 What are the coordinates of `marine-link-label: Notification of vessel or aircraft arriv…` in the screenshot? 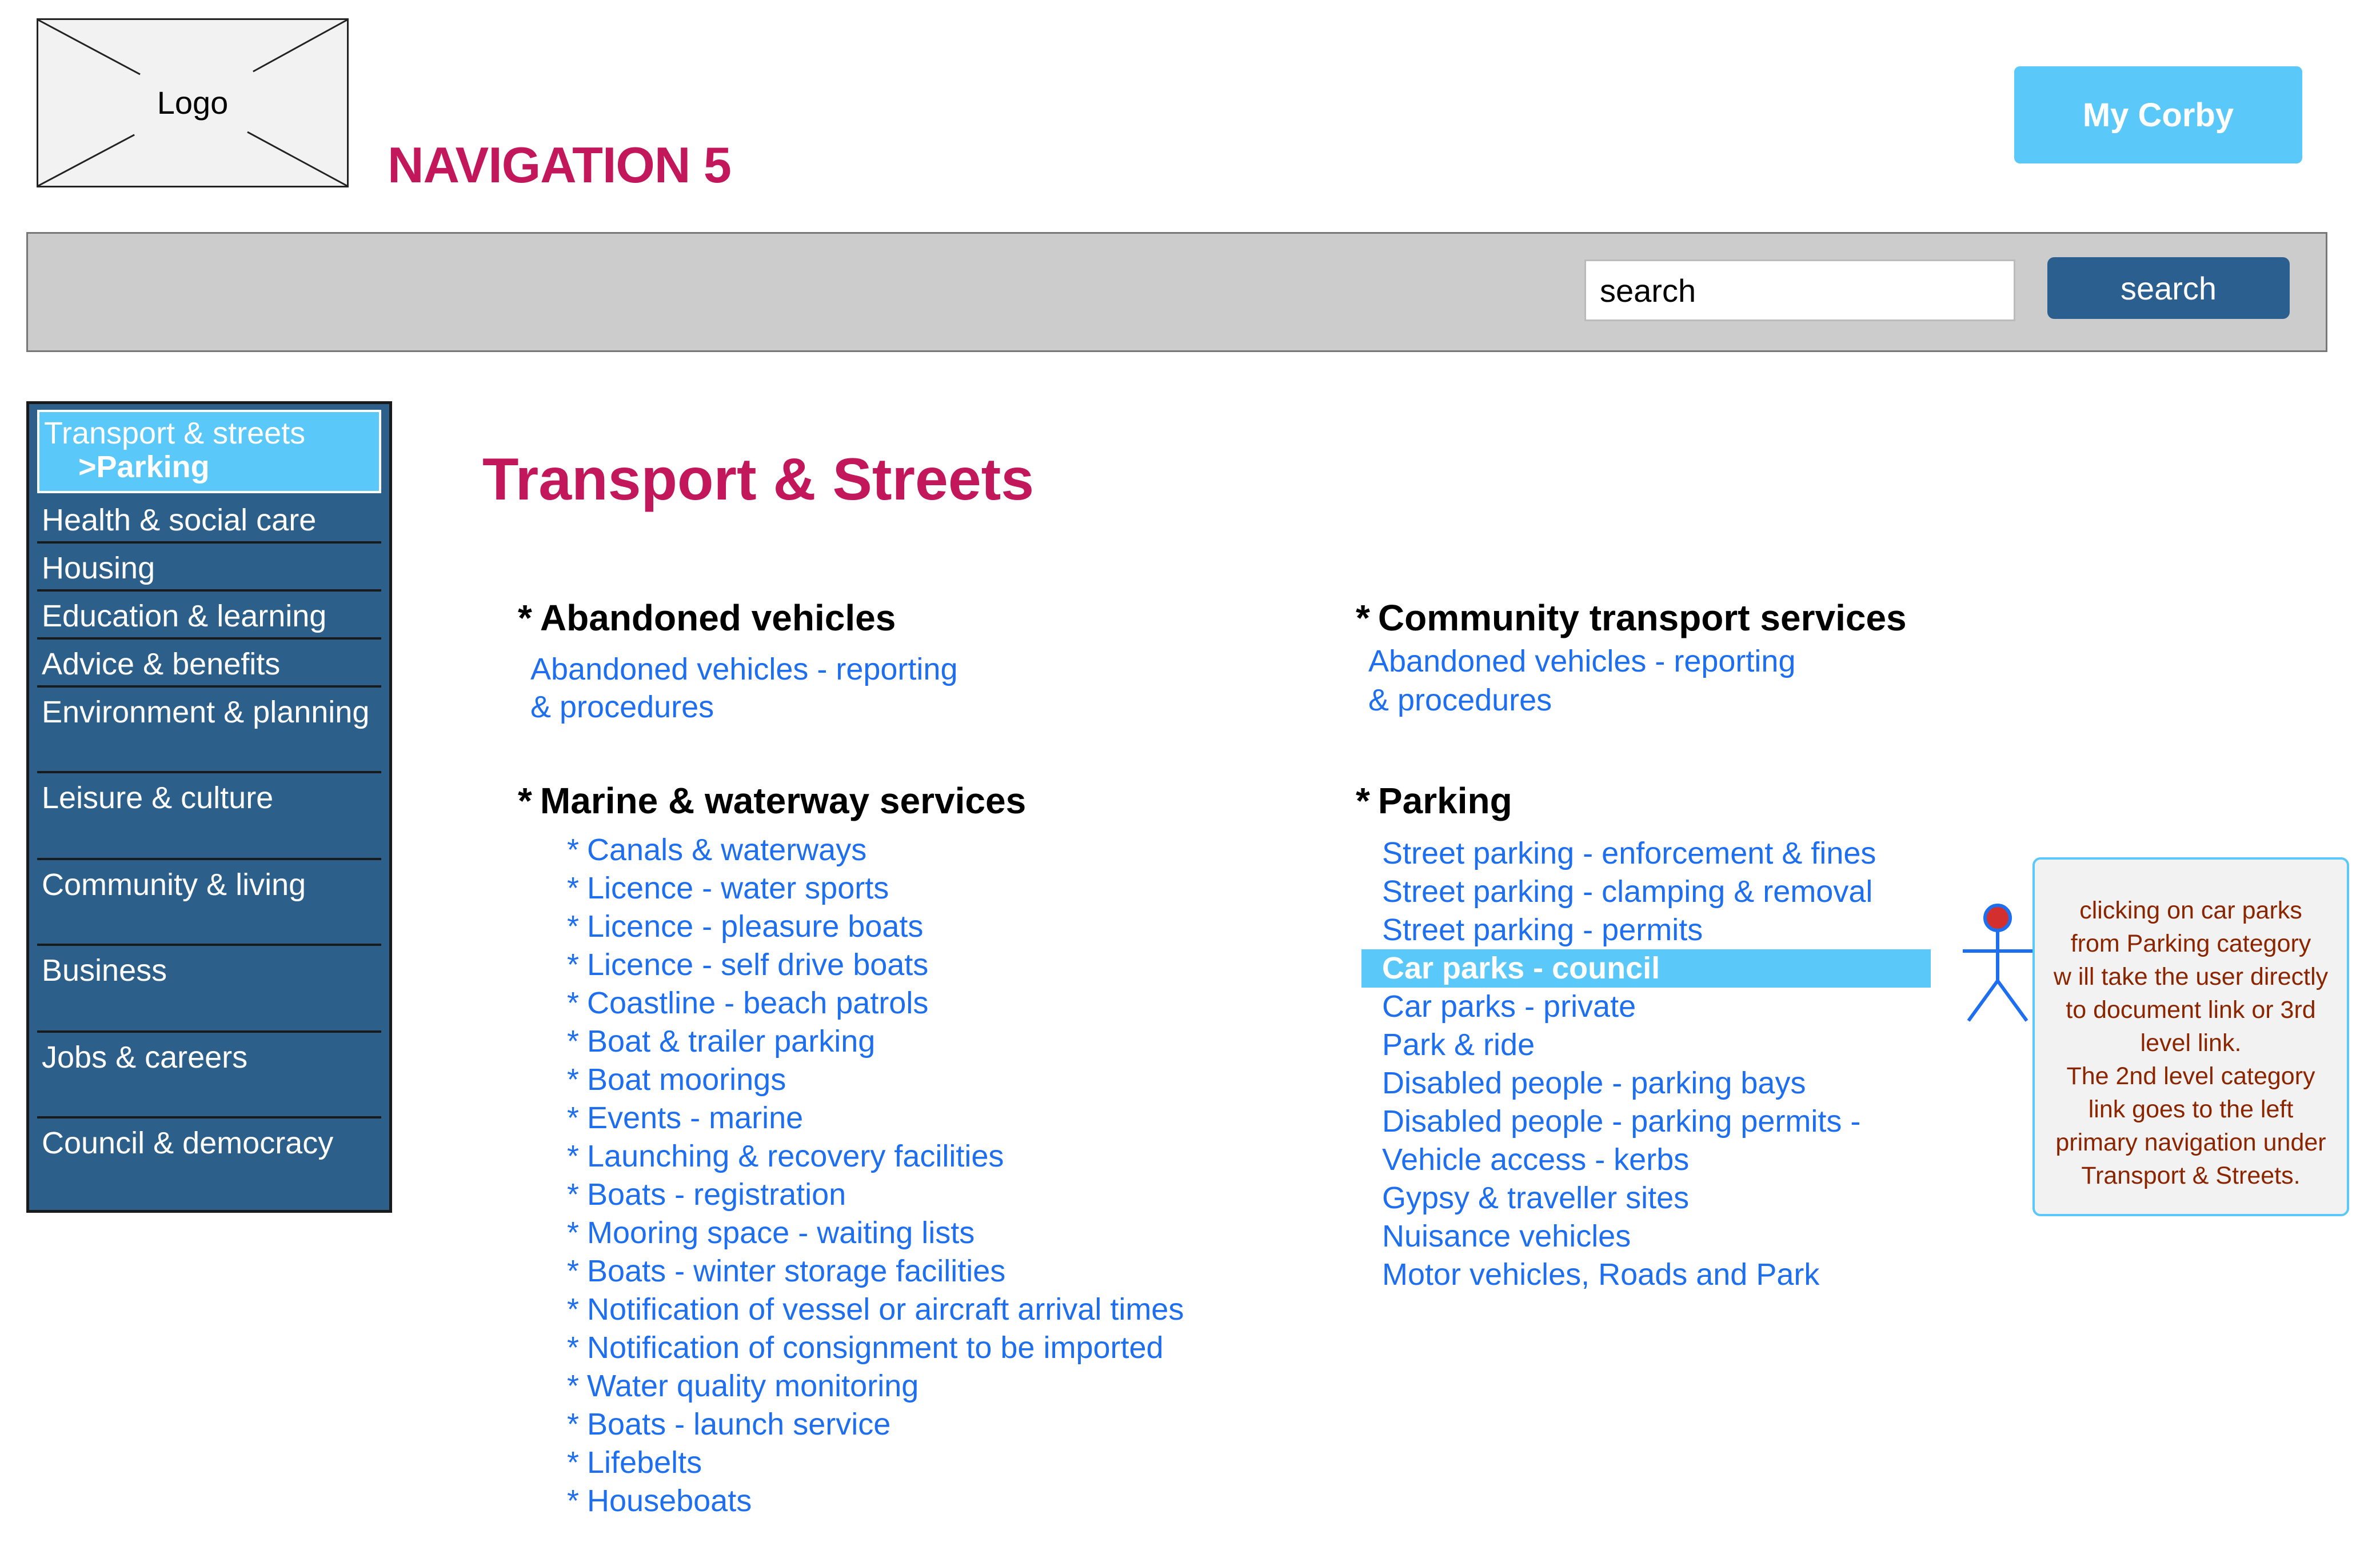 It's located at (885, 1309).